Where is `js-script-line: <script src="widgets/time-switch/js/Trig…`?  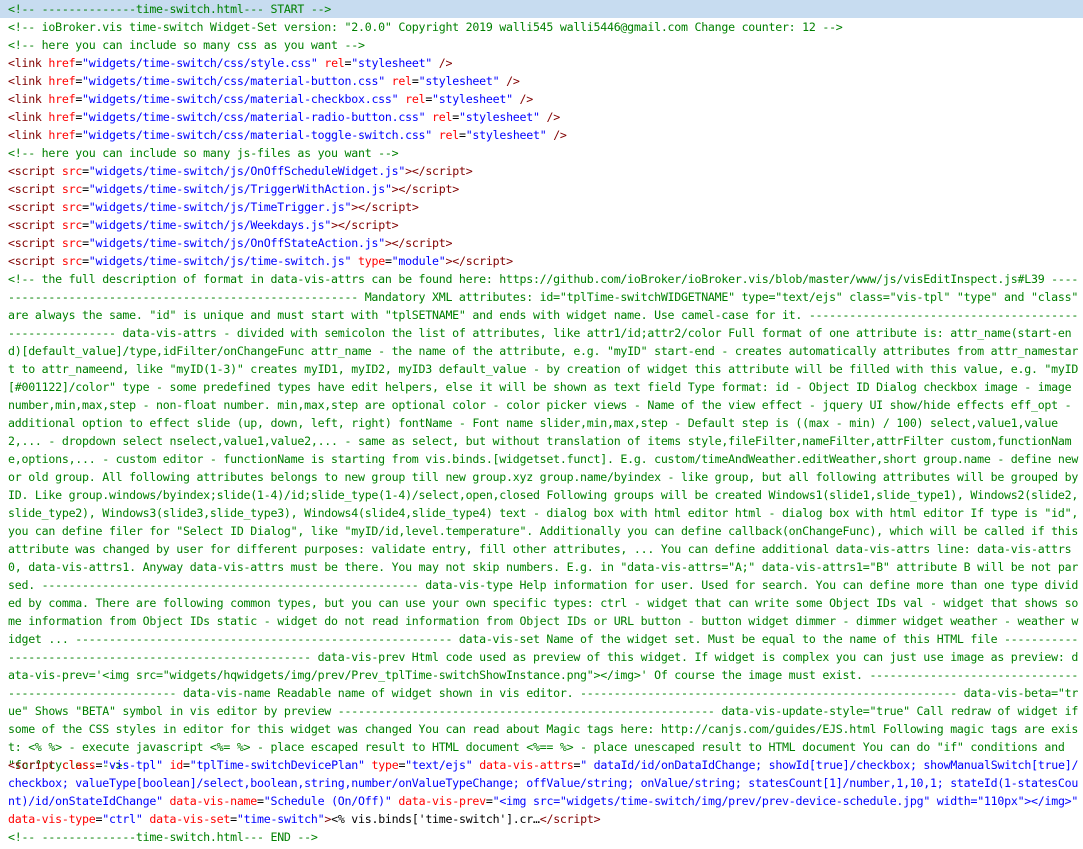 js-script-line: <script src="widgets/time-switch/js/Trig… is located at coordinates (233, 189).